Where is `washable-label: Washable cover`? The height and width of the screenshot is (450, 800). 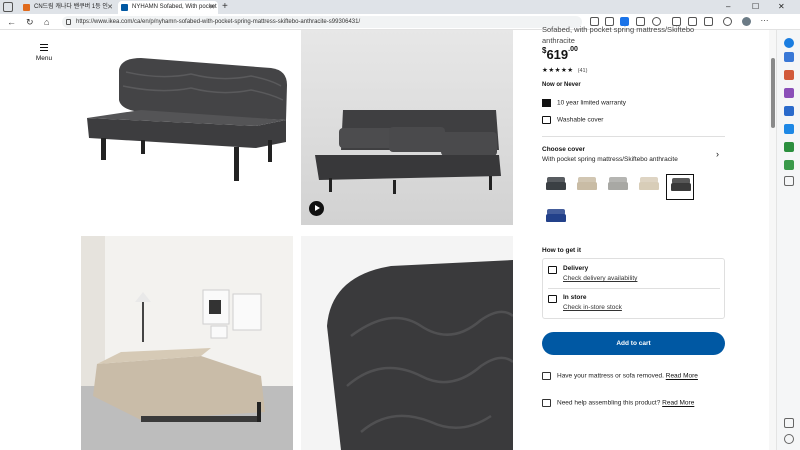 washable-label: Washable cover is located at coordinates (580, 120).